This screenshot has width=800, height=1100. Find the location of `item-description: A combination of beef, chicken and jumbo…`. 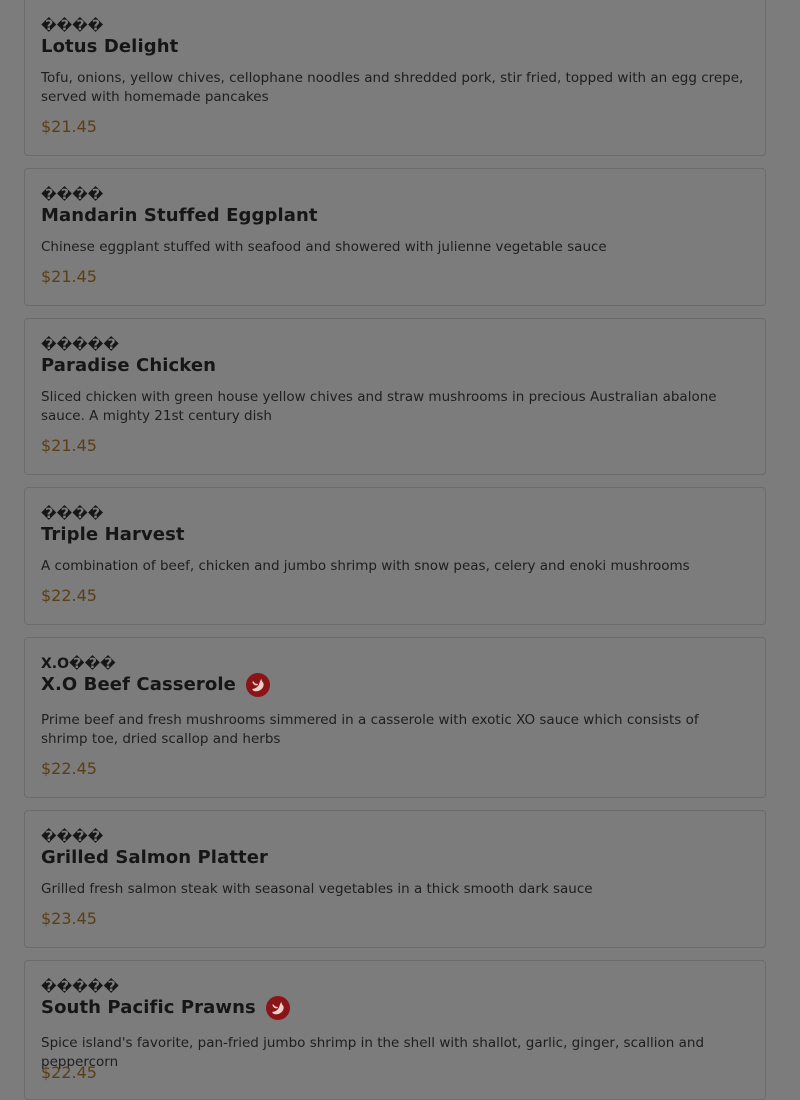

item-description: A combination of beef, chicken and jumbo… is located at coordinates (365, 566).